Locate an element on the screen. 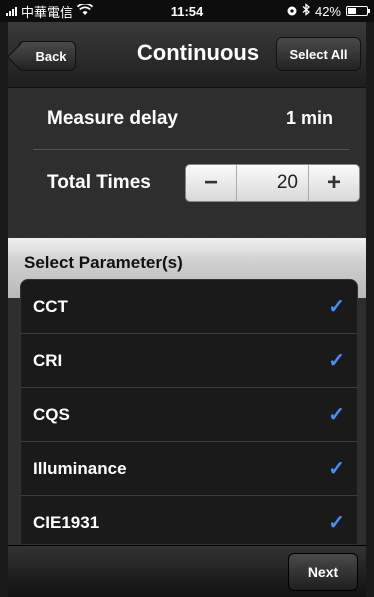 The height and width of the screenshot is (597, 374). list-item-illuminance: Illuminance ✓ is located at coordinates (189, 469).